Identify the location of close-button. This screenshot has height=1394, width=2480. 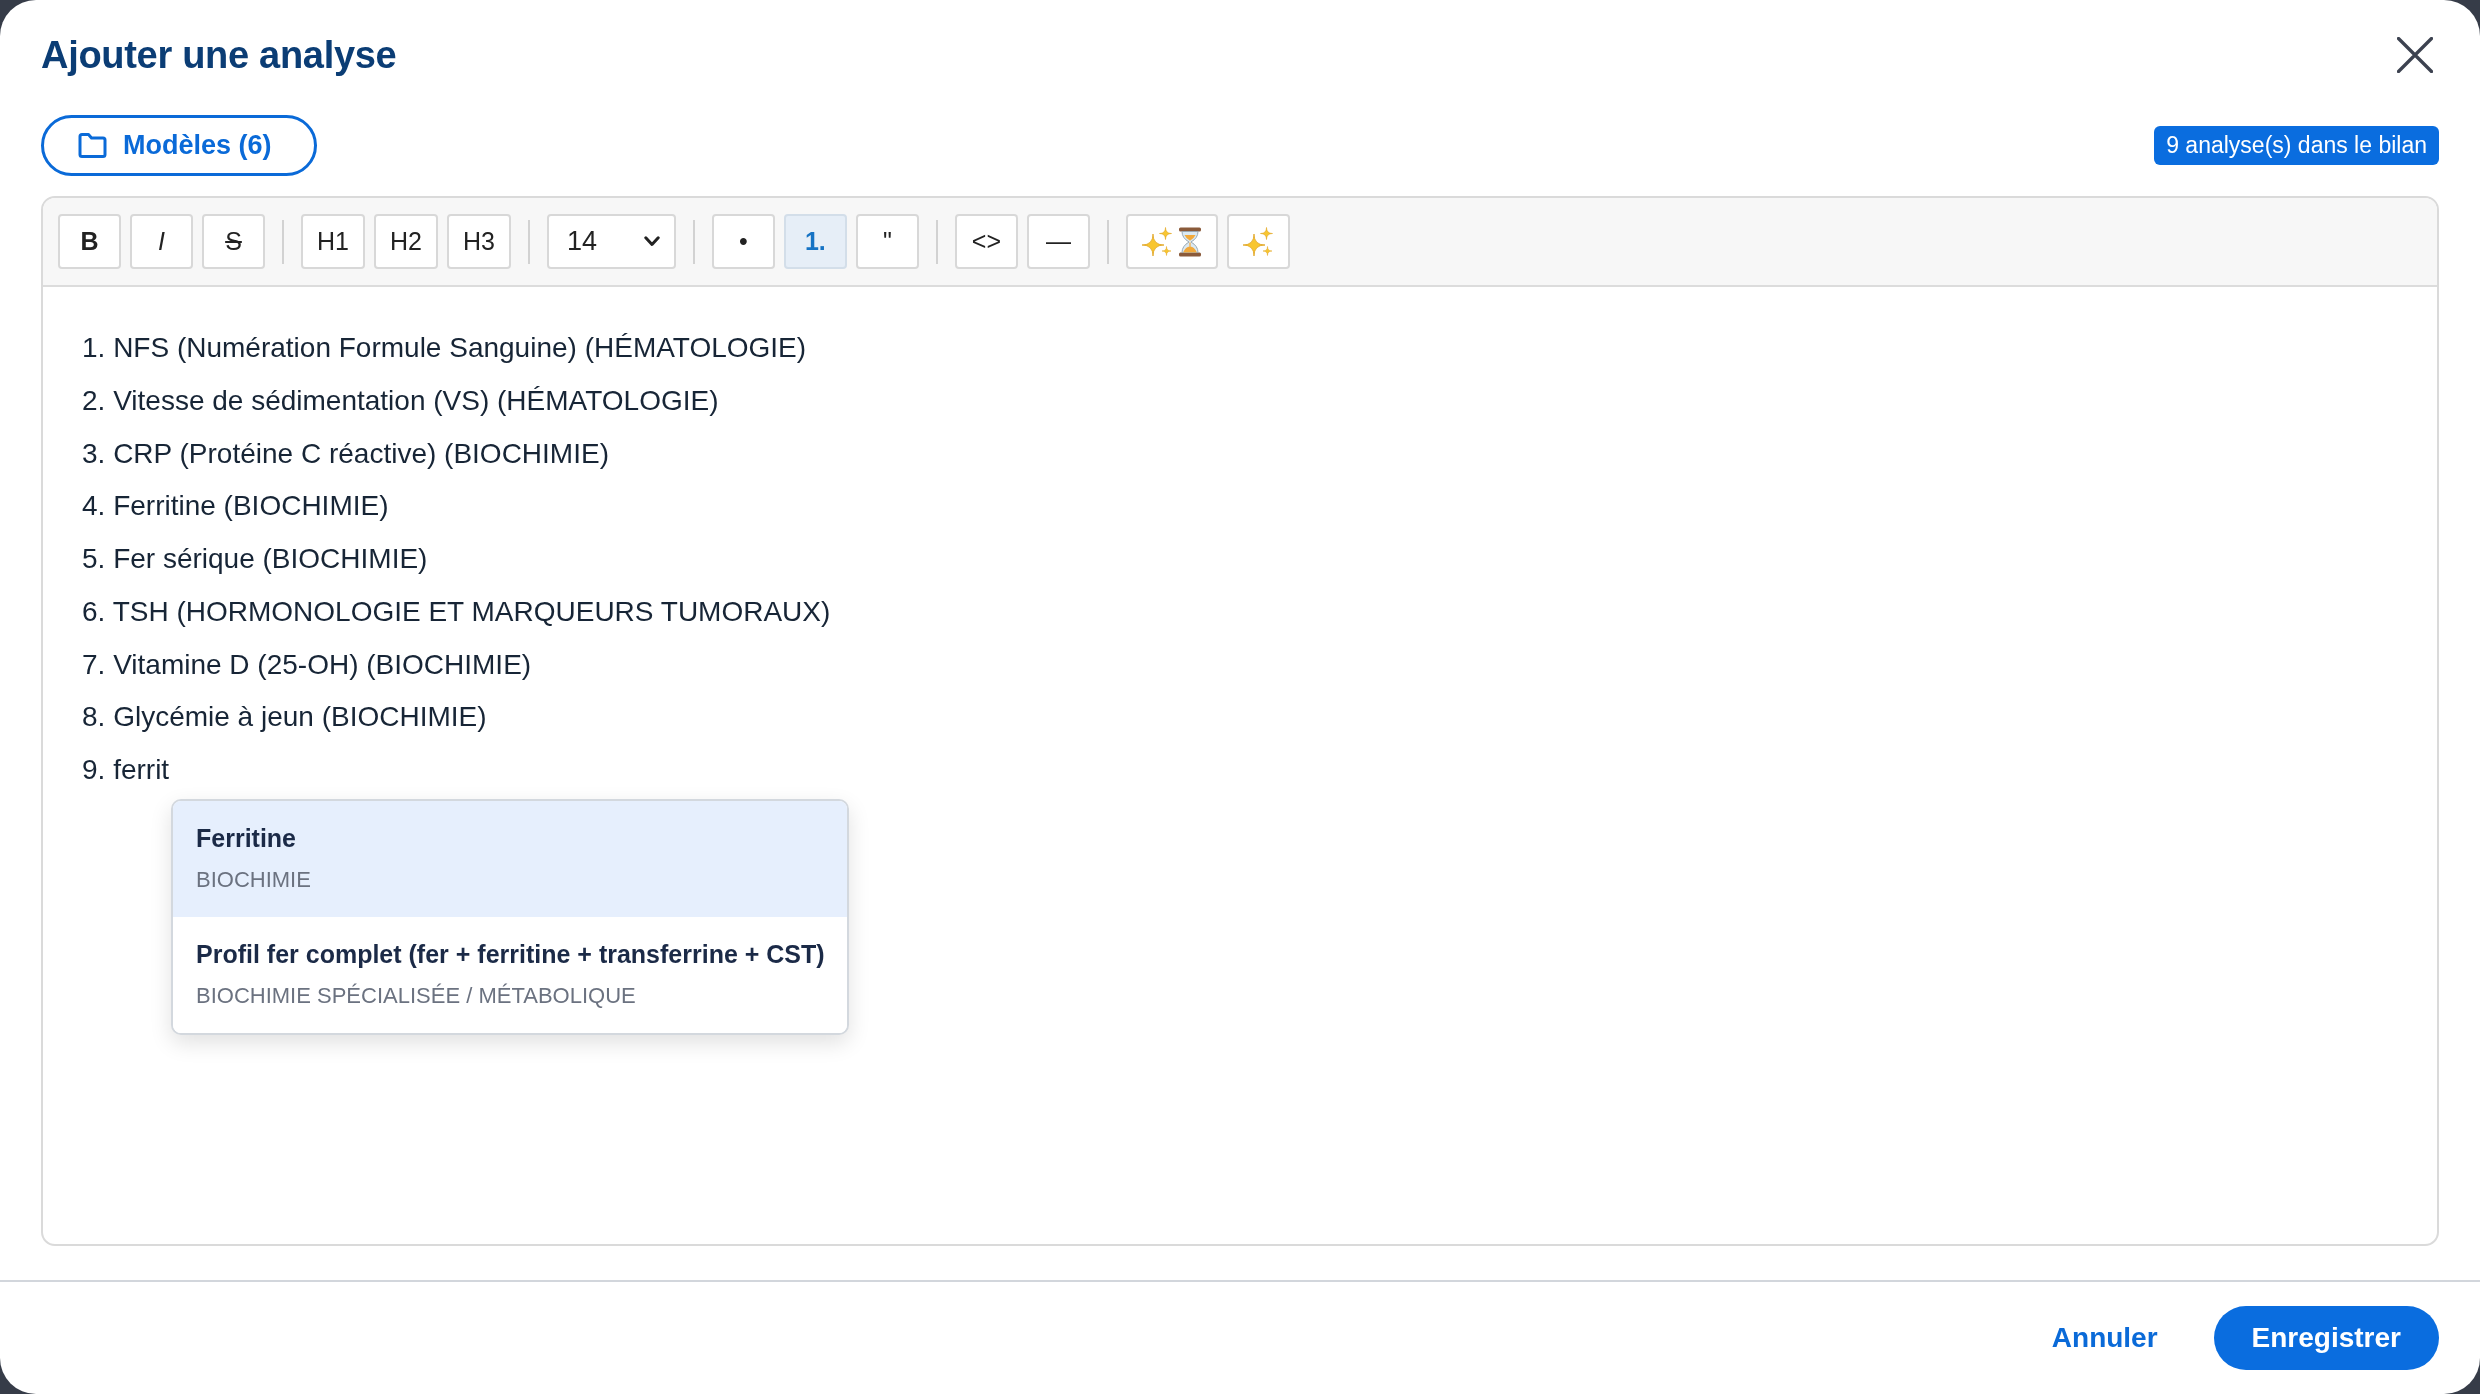
(2415, 55).